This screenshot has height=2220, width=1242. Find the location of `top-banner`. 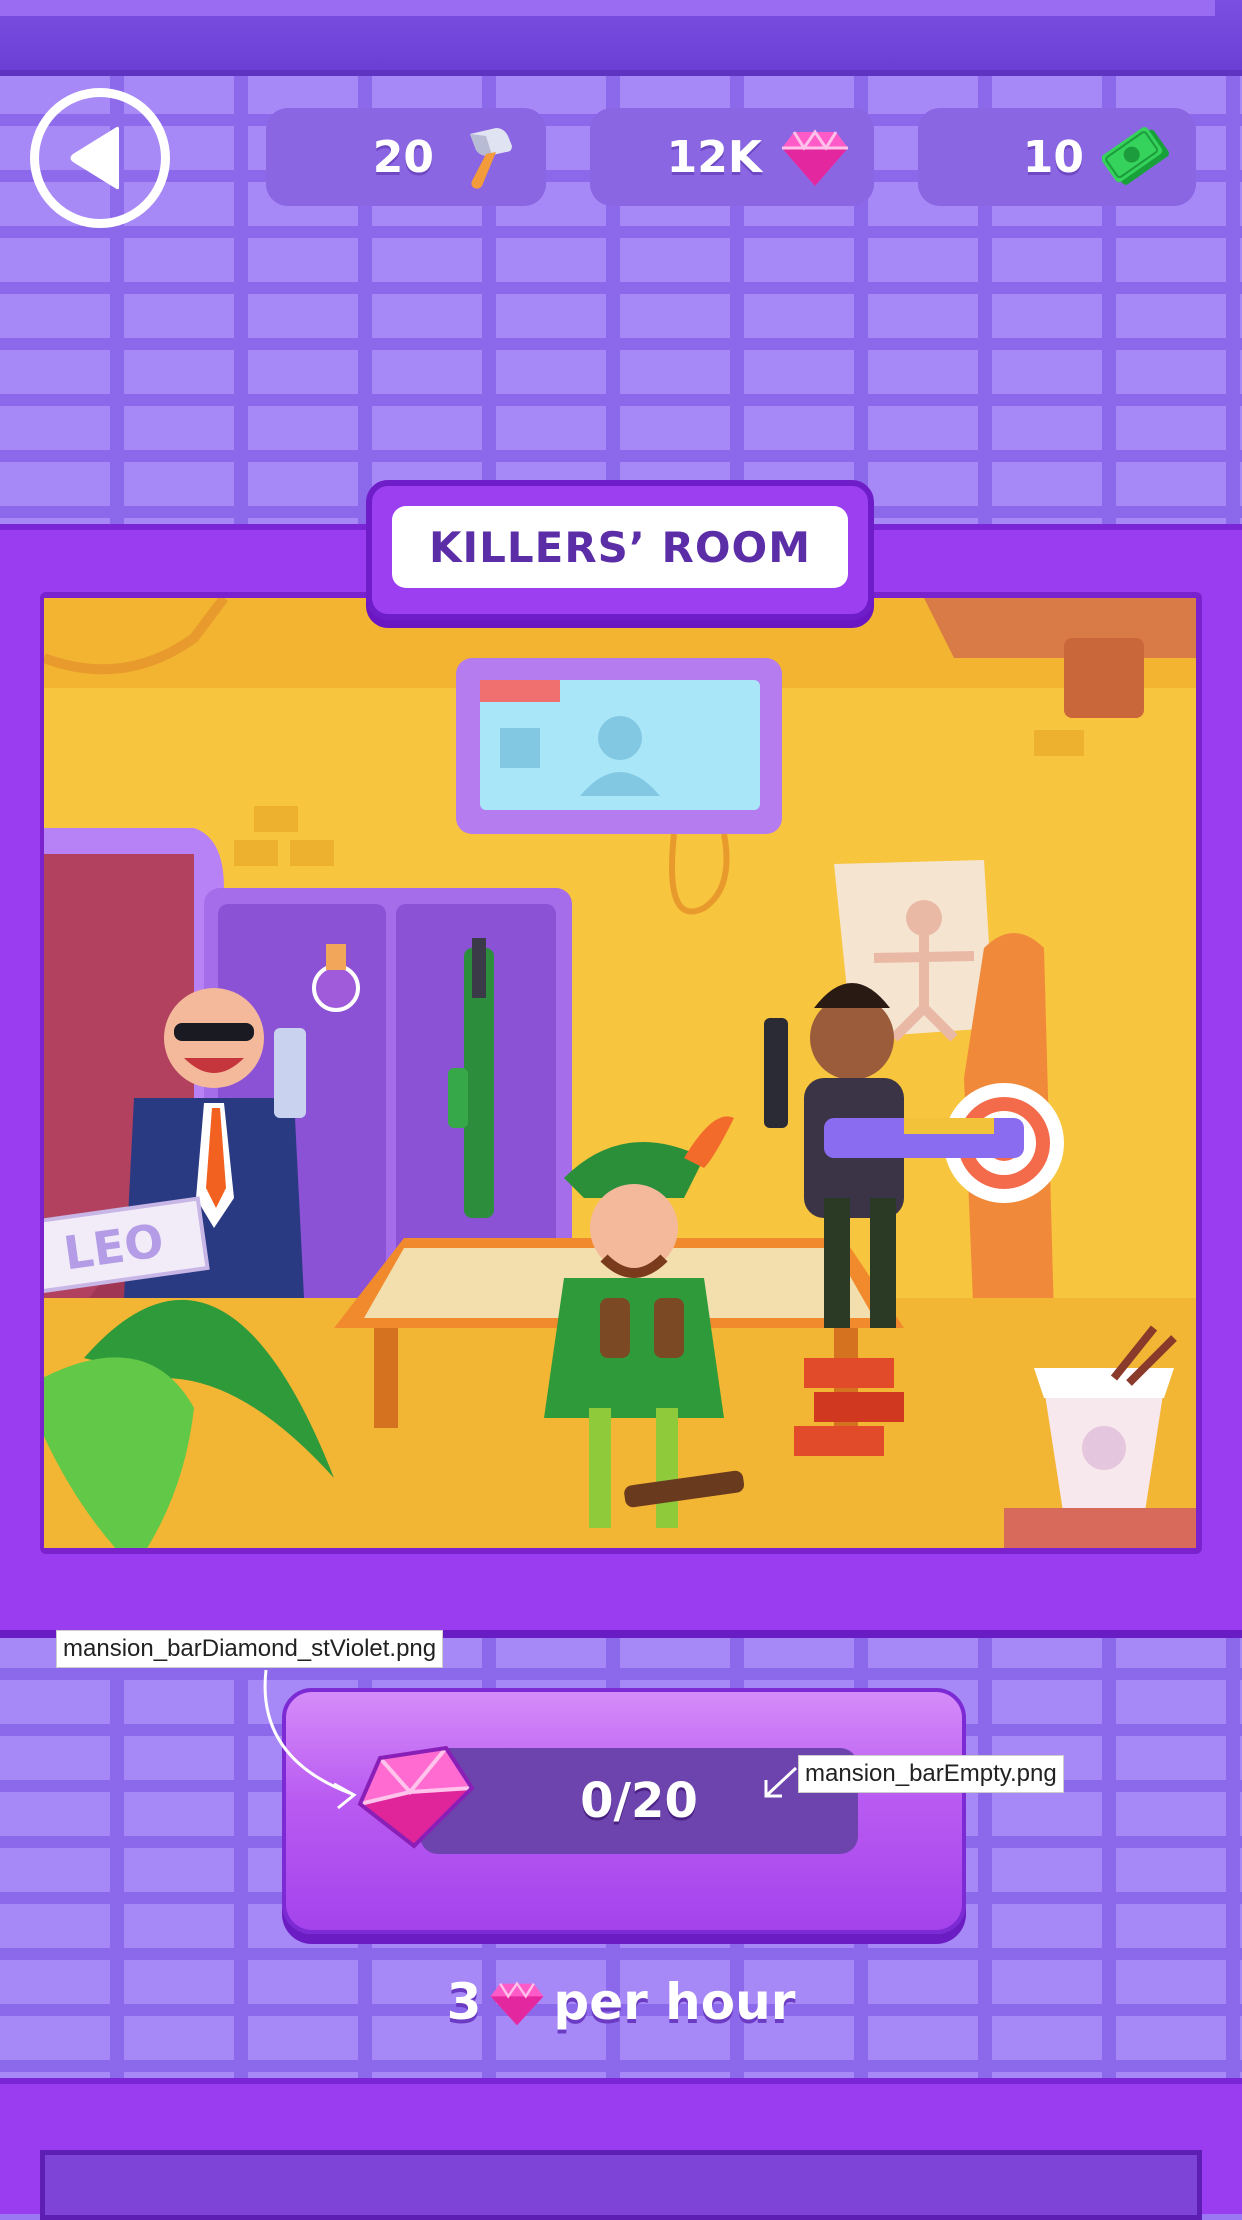

top-banner is located at coordinates (621, 38).